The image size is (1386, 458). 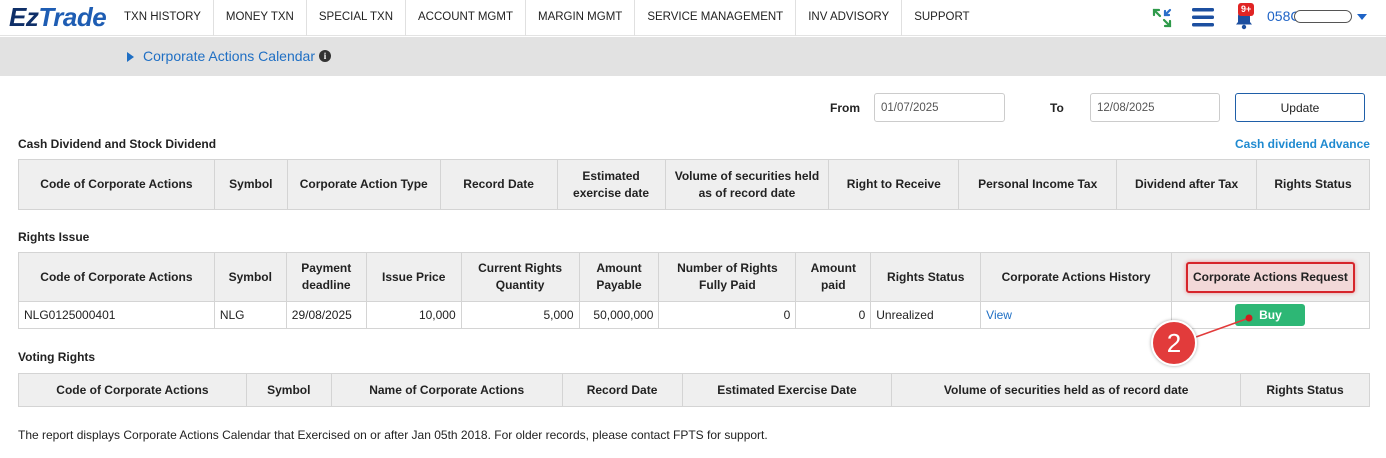 What do you see at coordinates (1224, 326) in the screenshot?
I see `annotation-pointer-line` at bounding box center [1224, 326].